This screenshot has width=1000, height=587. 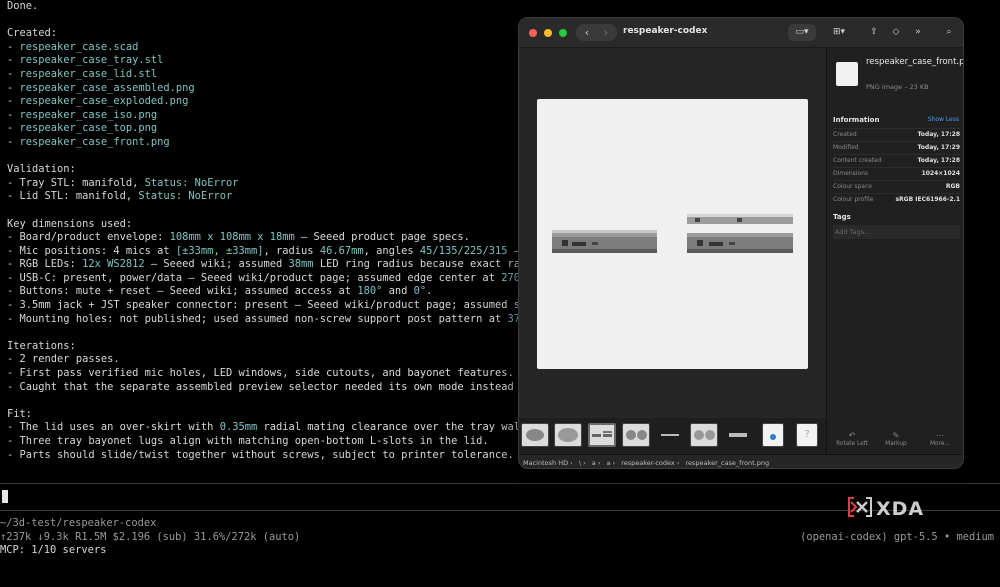 I want to click on view-mode-icon: ▭▾, so click(x=802, y=32).